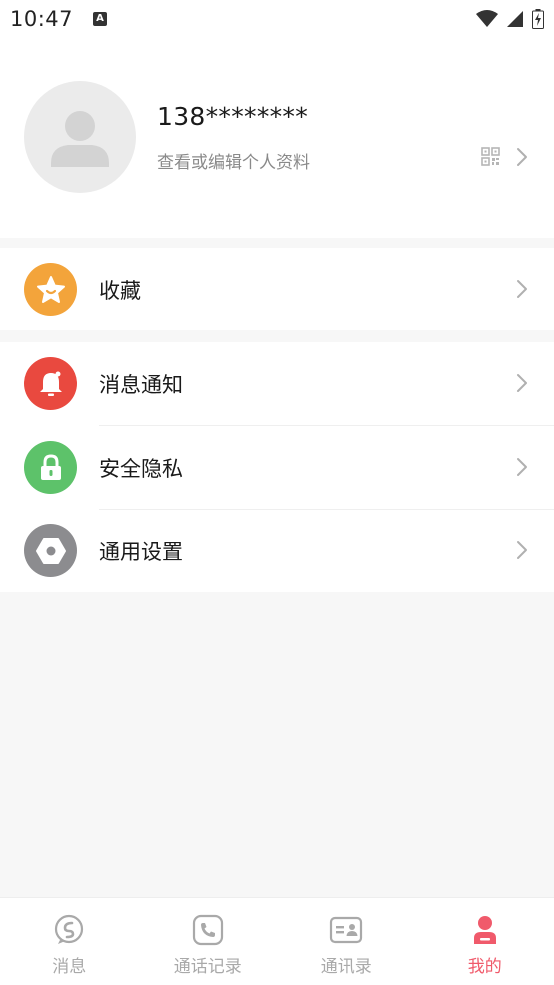 Image resolution: width=554 pixels, height=985 pixels. I want to click on bell-icon, so click(50, 383).